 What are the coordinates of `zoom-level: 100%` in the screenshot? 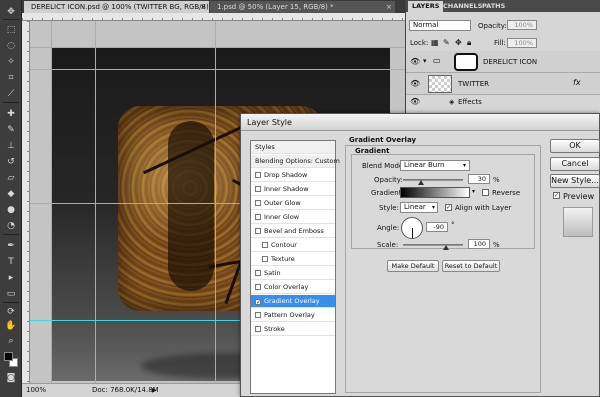 It's located at (36, 390).